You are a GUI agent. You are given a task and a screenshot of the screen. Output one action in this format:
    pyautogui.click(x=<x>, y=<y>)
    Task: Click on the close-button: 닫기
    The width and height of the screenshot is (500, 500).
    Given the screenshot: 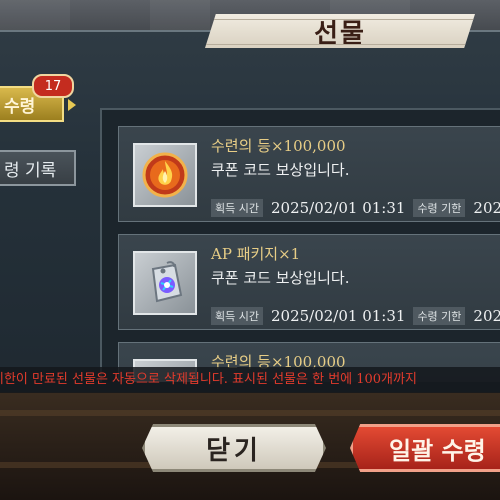 What is the action you would take?
    pyautogui.click(x=234, y=448)
    